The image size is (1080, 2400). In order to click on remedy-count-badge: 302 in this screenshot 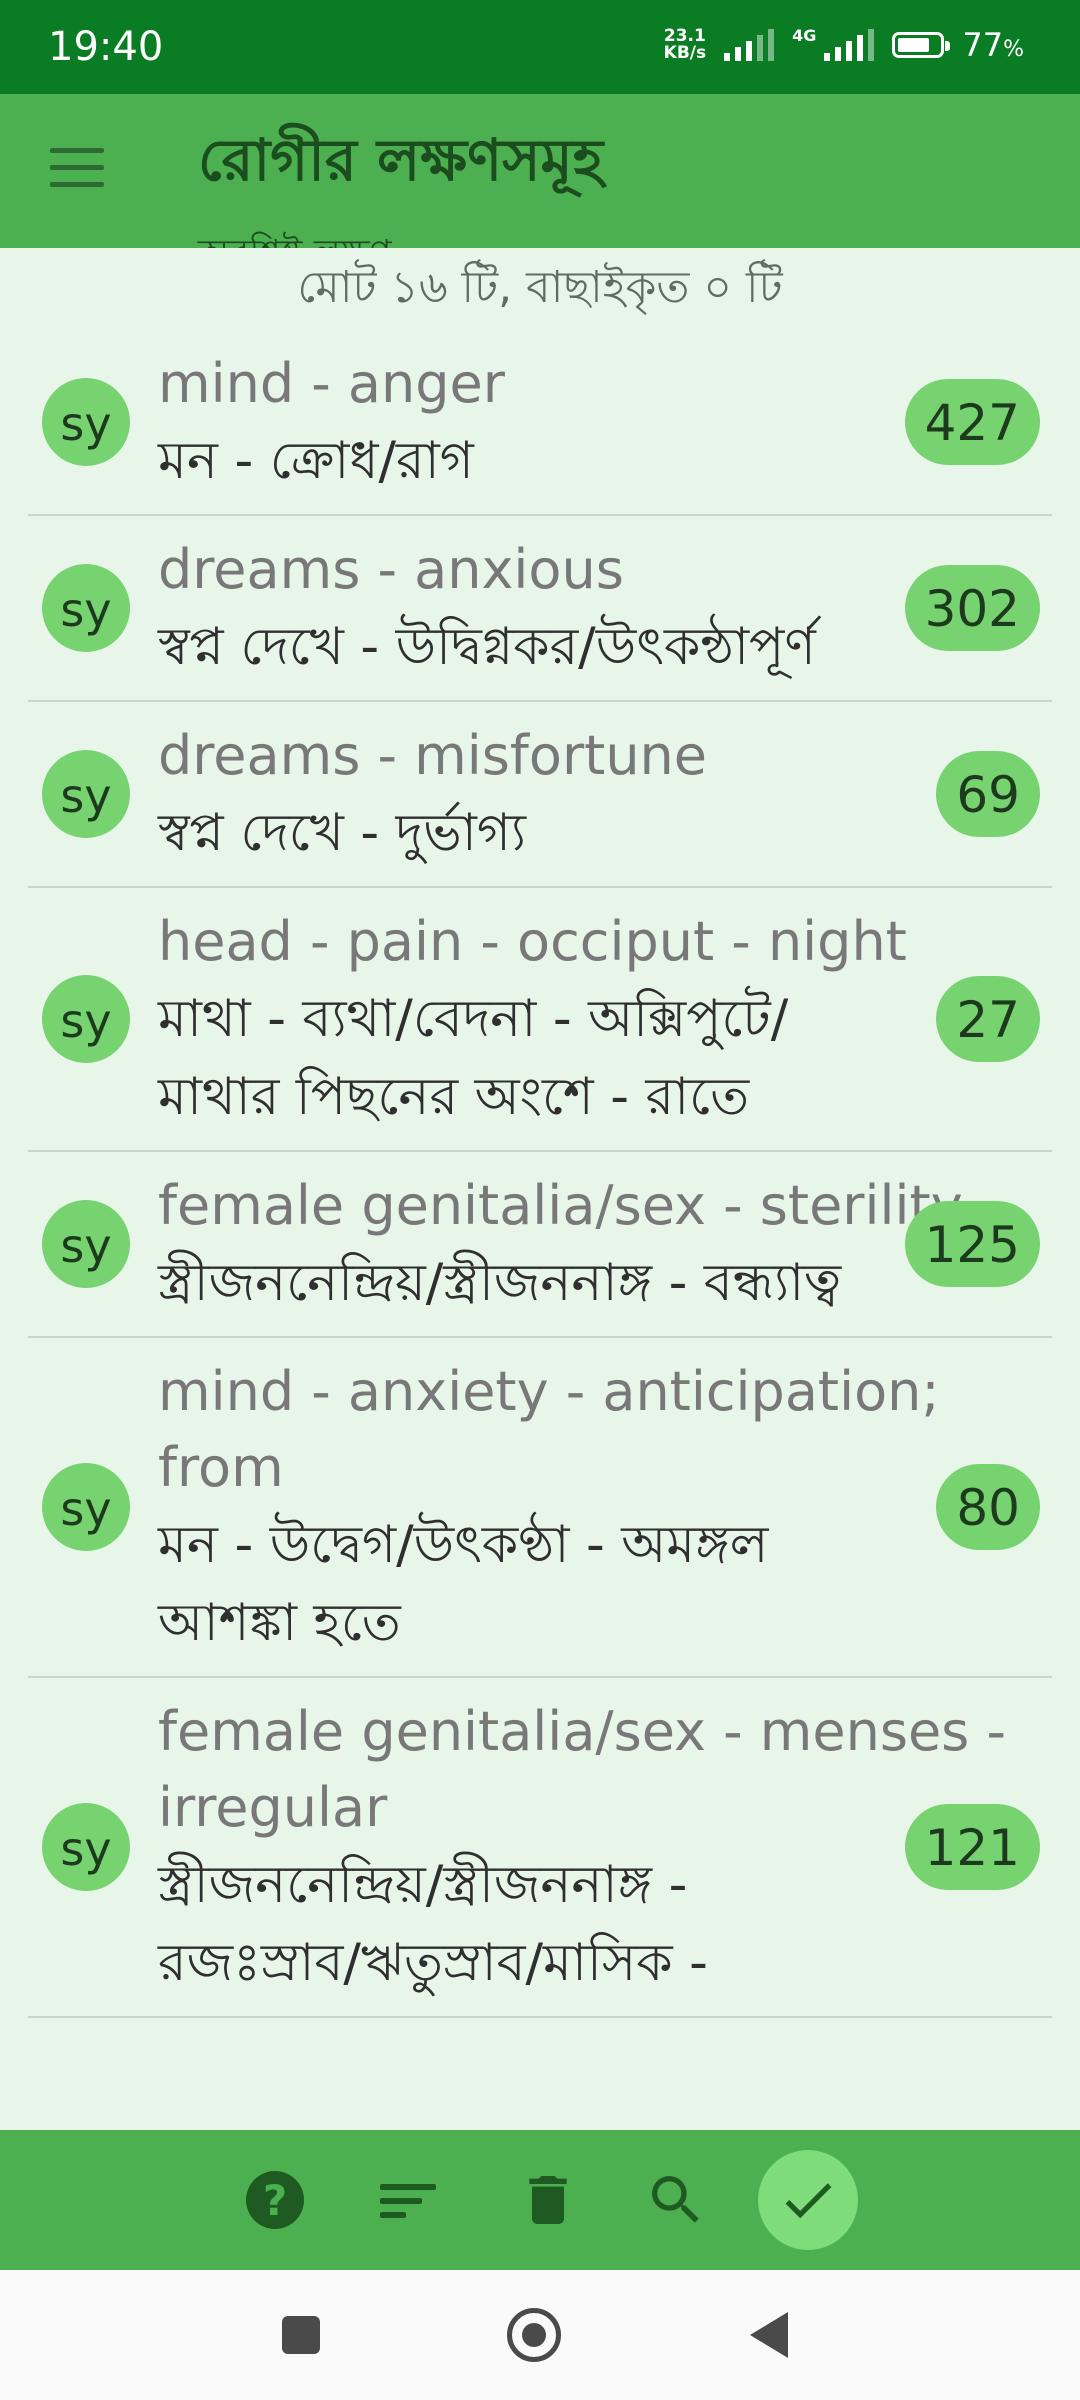, I will do `click(972, 608)`.